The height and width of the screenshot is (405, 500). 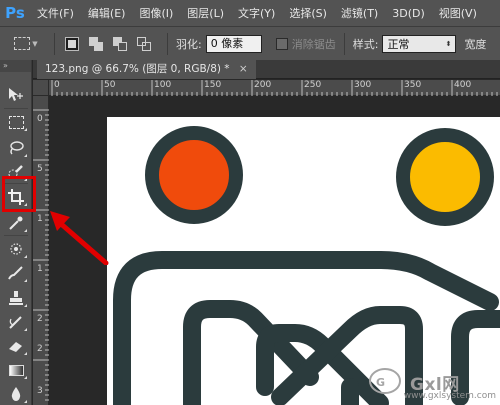 What do you see at coordinates (419, 43) in the screenshot?
I see `style-select: 正常 ⬍` at bounding box center [419, 43].